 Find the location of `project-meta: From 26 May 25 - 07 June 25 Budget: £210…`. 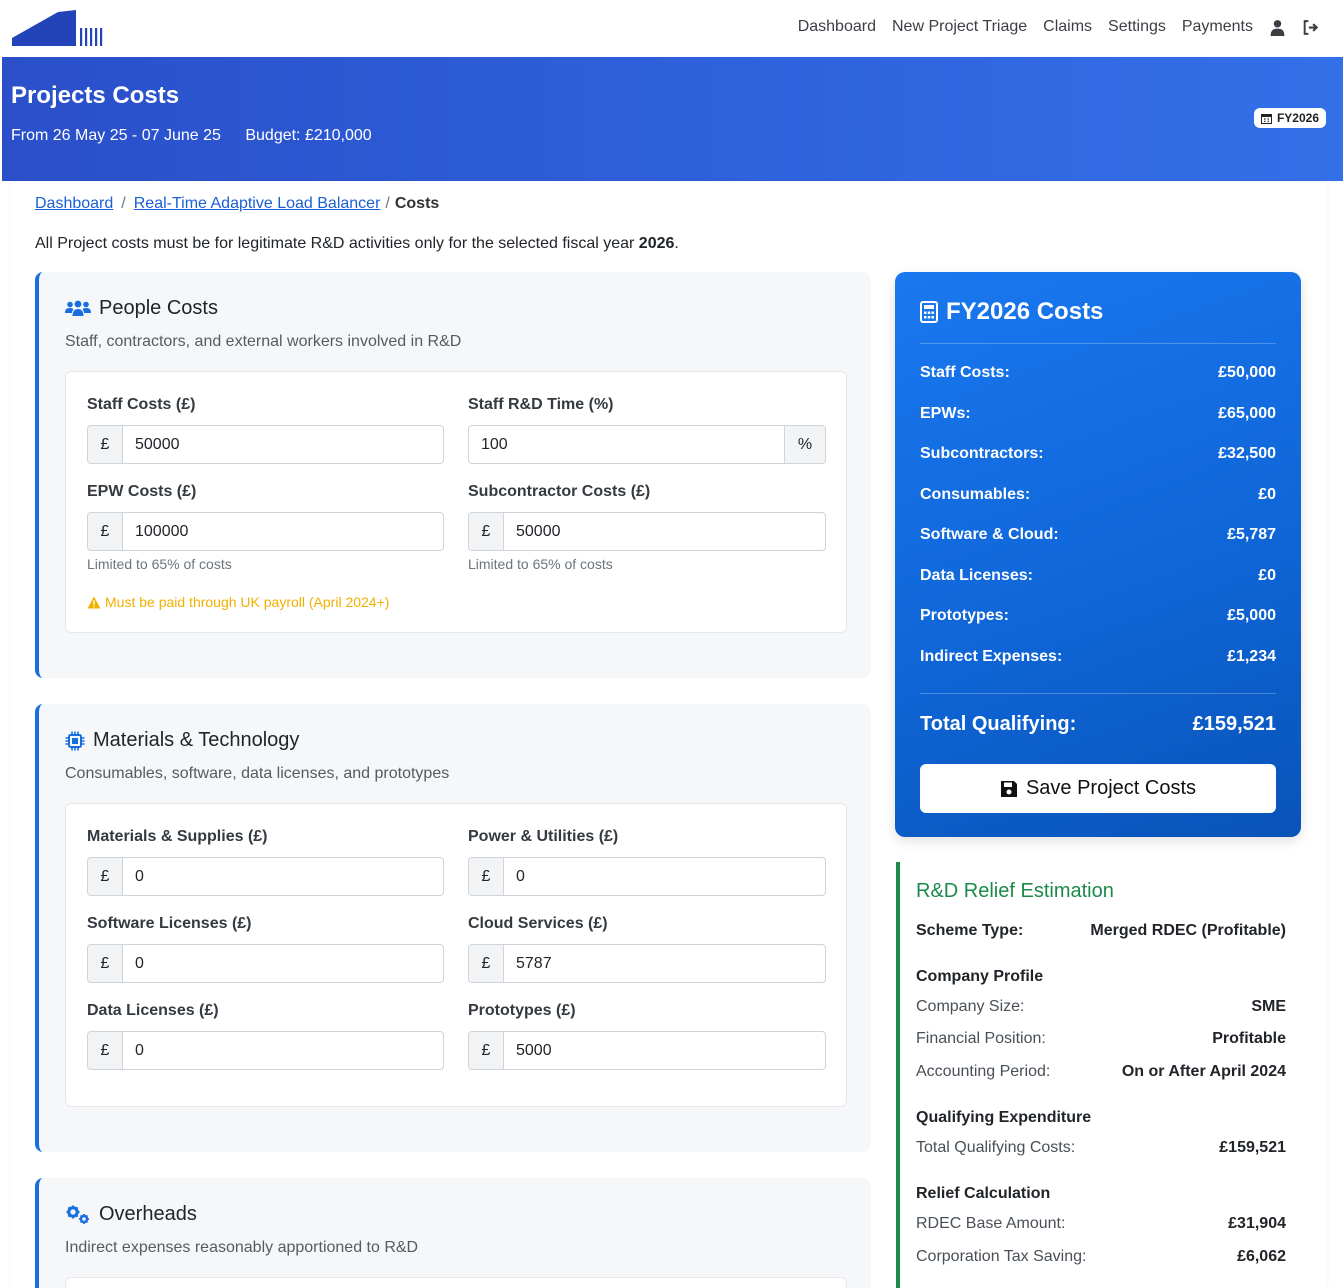

project-meta: From 26 May 25 - 07 June 25 Budget: £210… is located at coordinates (201, 136).